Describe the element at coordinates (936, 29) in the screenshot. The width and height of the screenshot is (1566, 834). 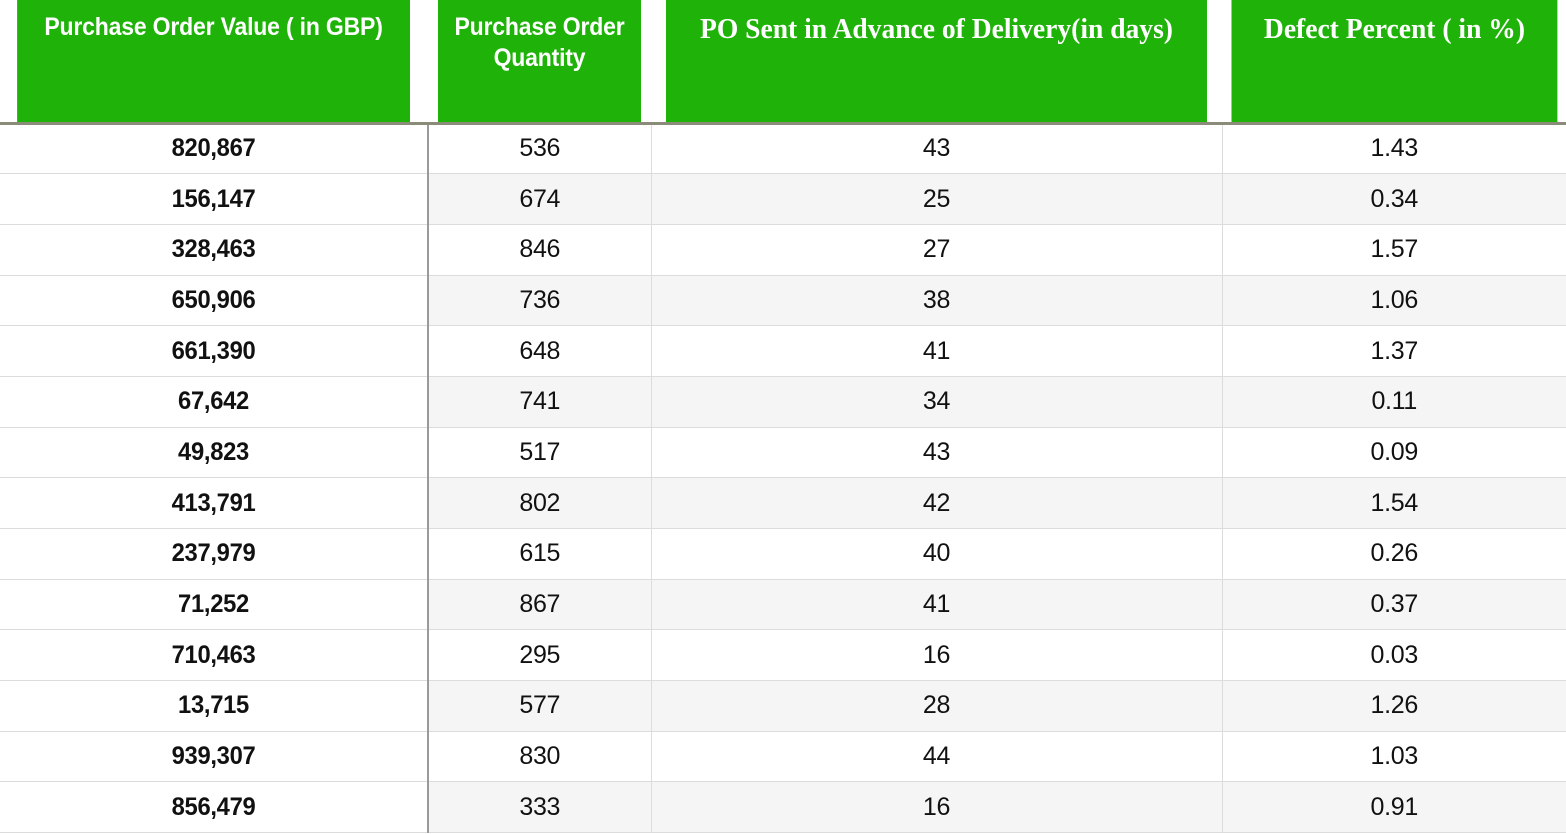
I see `column-header-po-advance-days-label: PO Sent in Advance of Delivery(in days)` at that location.